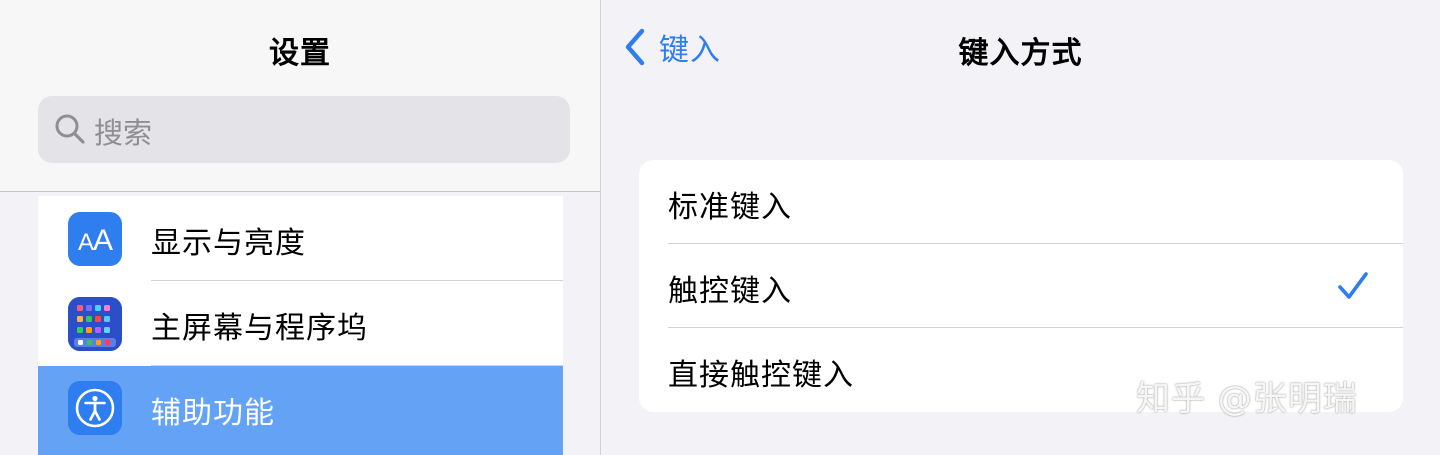 This screenshot has width=1440, height=455. I want to click on search-icon, so click(70, 129).